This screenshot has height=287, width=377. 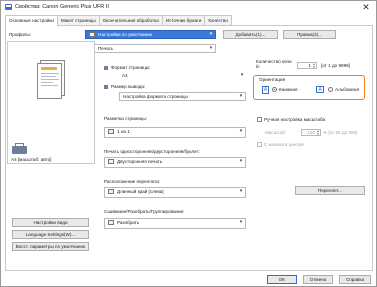 I want to click on profile-label: Профилы:, so click(x=20, y=34).